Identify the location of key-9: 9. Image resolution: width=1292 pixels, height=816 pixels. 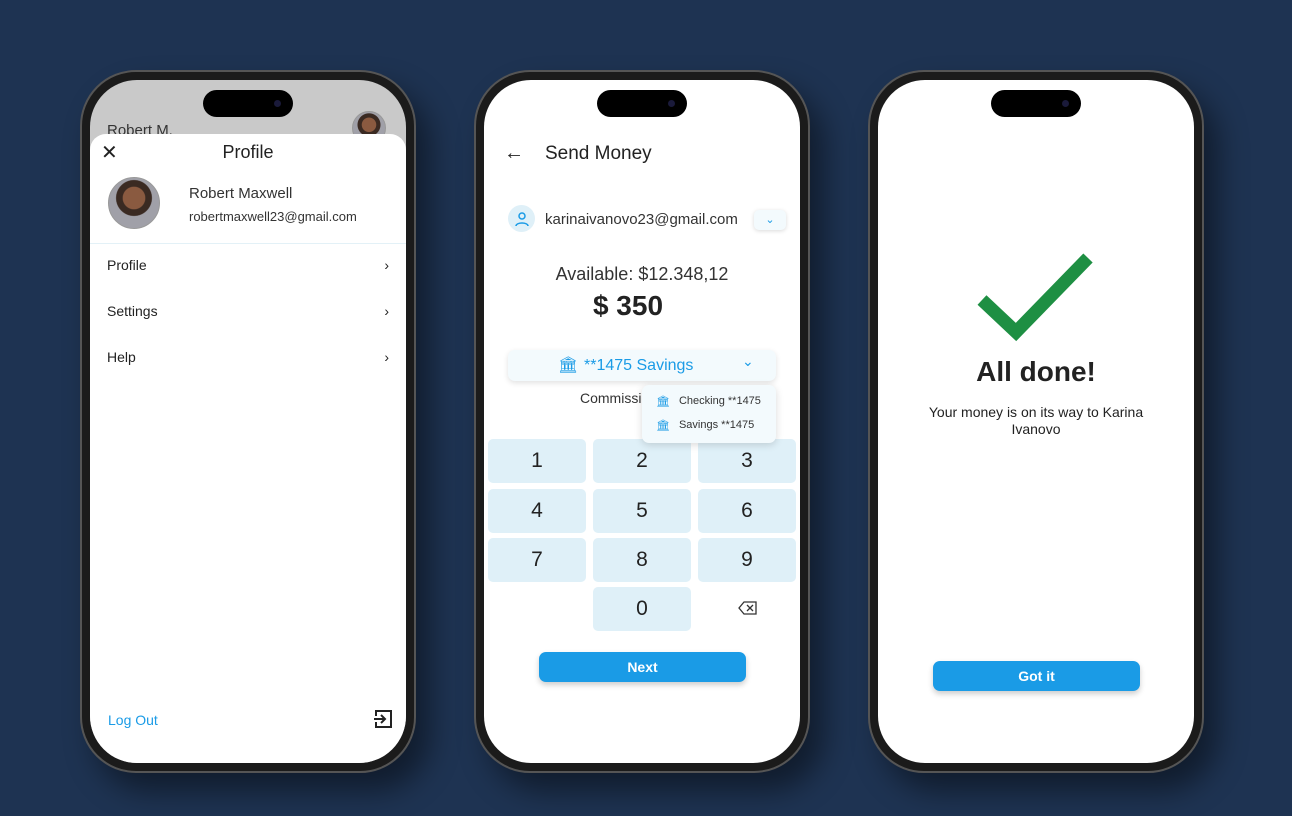
(747, 560).